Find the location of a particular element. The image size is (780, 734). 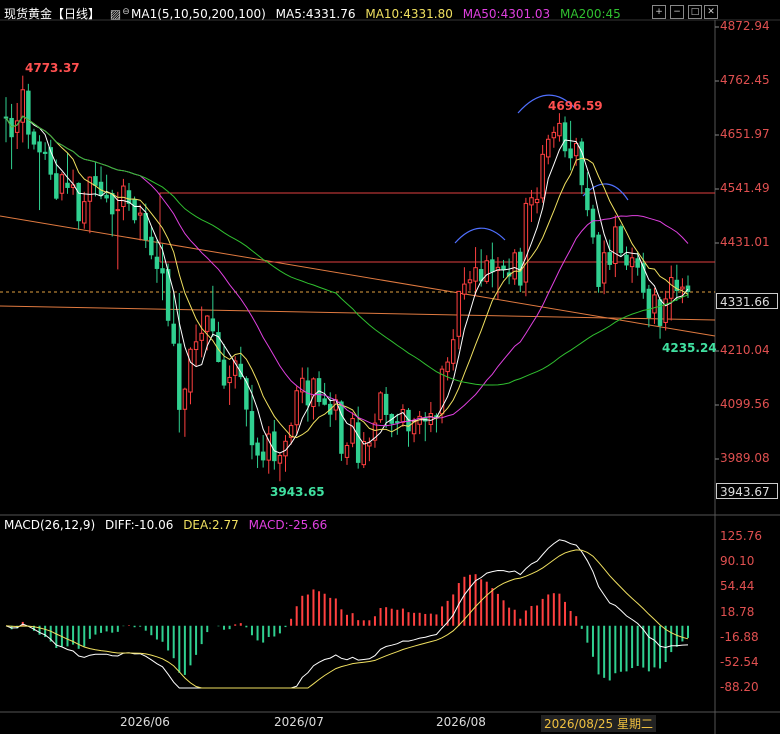

macd-tick-label: 90.10 is located at coordinates (737, 561).